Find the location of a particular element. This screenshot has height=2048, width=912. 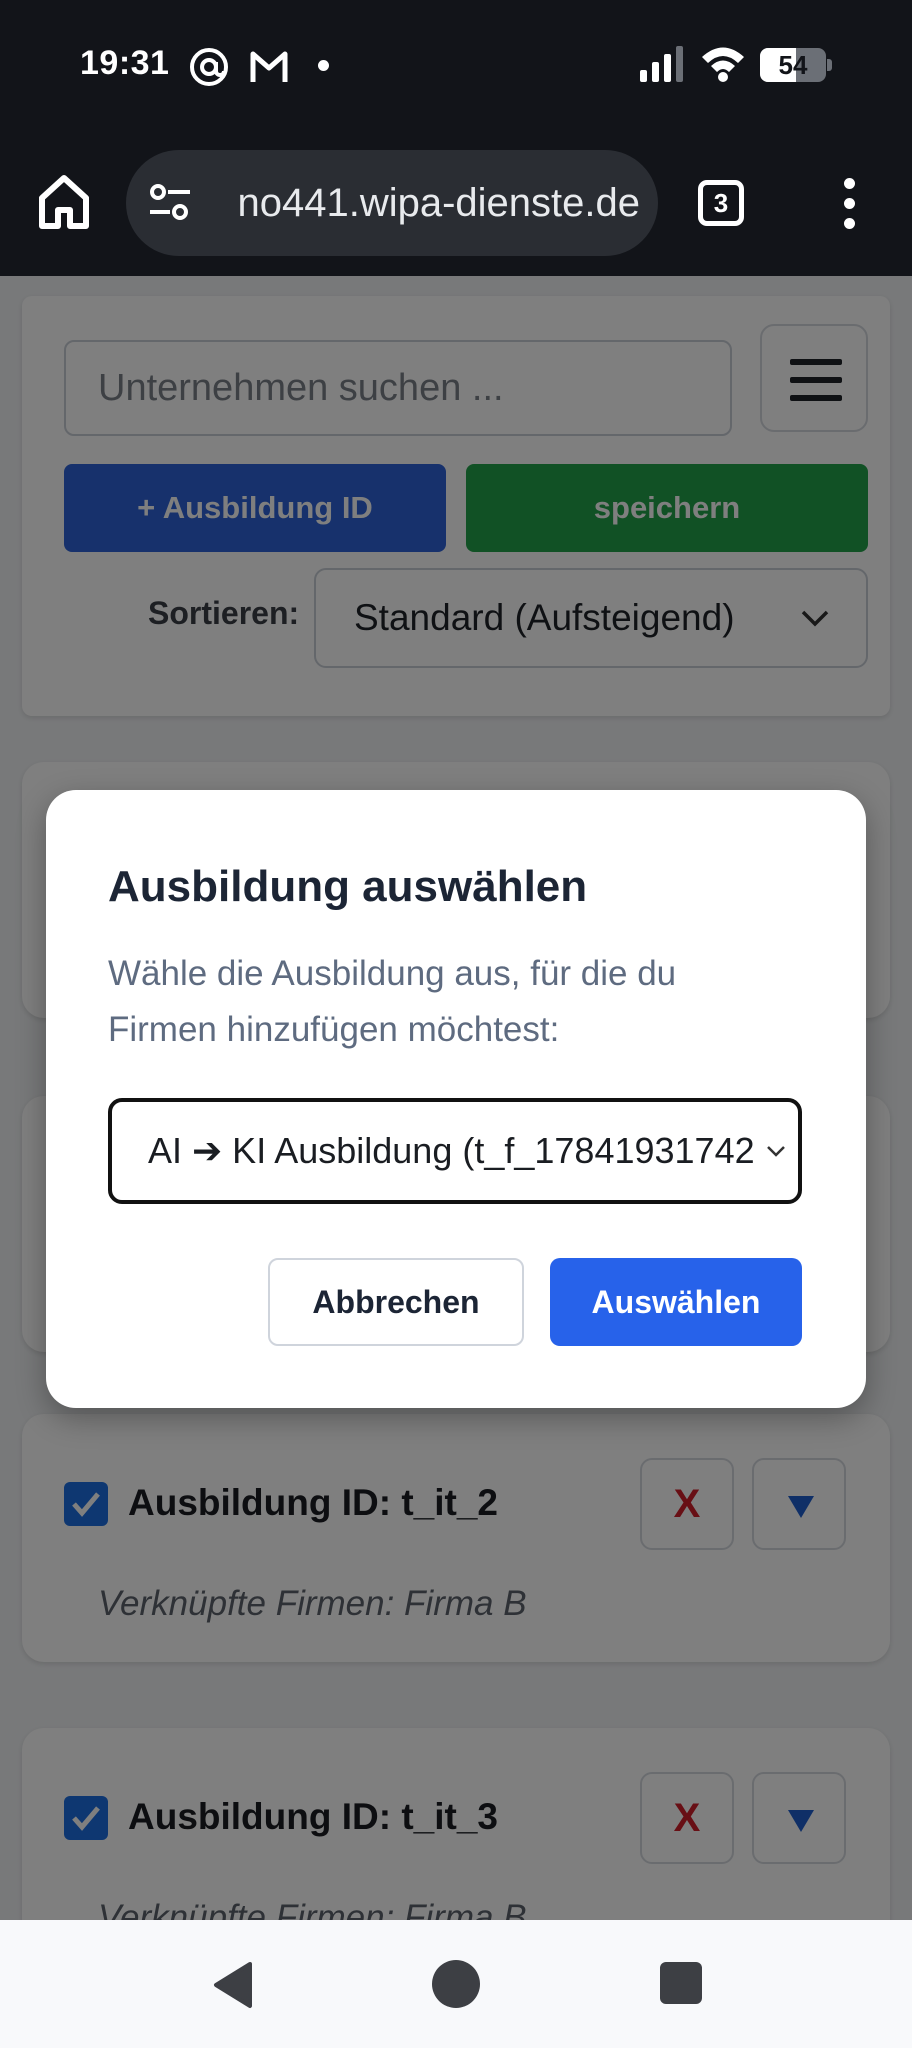

signal-icon is located at coordinates (661, 64).